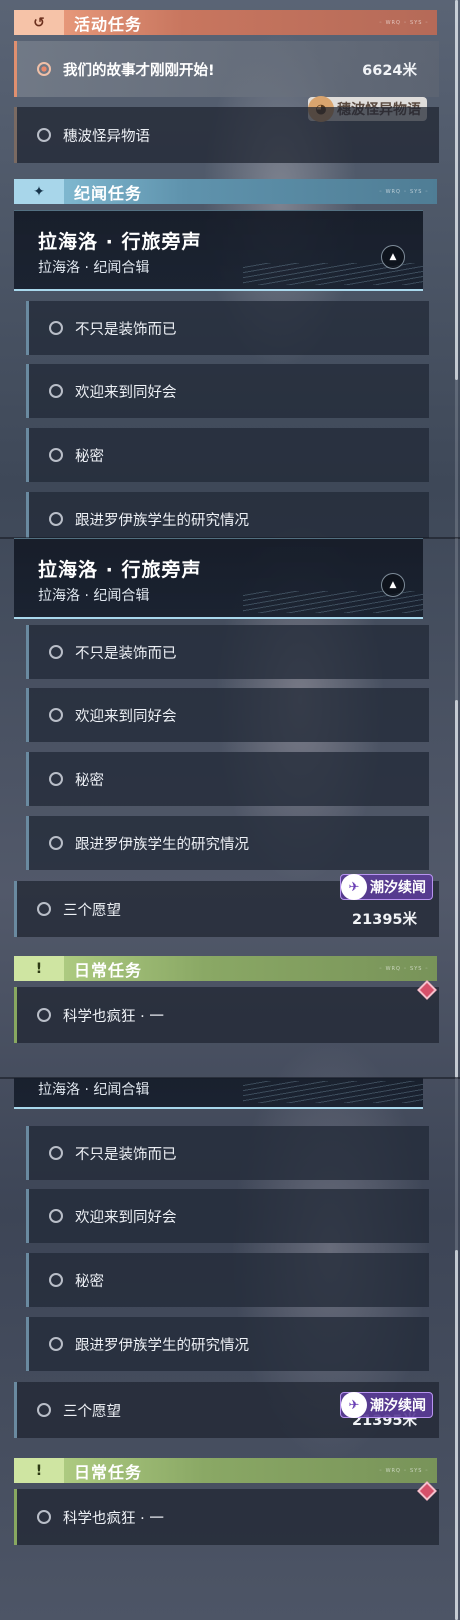  I want to click on quest-label: 穗波怪异物语, so click(106, 136).